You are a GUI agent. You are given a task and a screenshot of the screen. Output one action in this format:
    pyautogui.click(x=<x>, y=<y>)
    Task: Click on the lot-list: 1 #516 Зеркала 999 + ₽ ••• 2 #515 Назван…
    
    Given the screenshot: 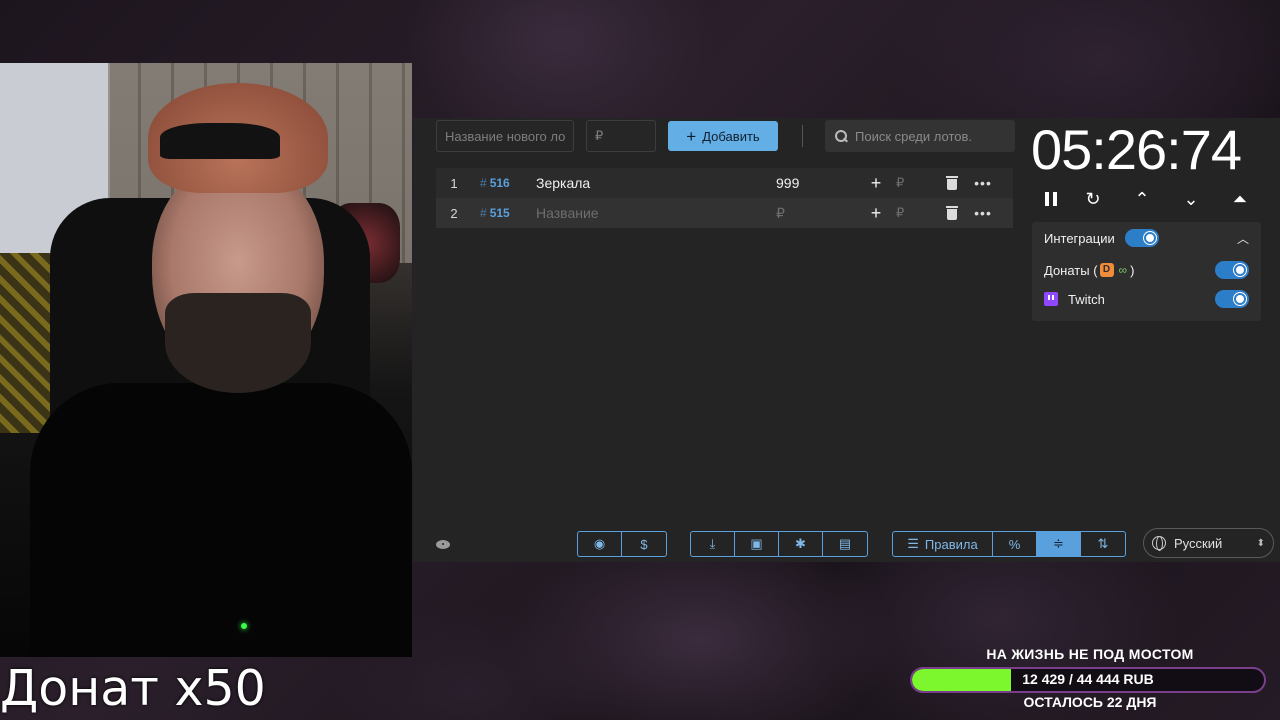 What is the action you would take?
    pyautogui.click(x=724, y=198)
    